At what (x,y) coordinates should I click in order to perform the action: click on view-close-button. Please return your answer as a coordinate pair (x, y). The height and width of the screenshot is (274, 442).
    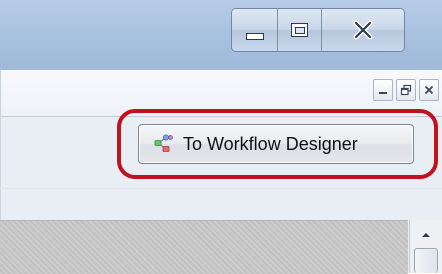
    Looking at the image, I should click on (429, 90).